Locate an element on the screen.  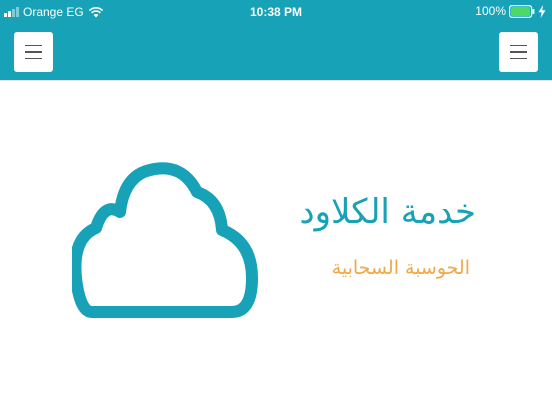
battery-icon is located at coordinates (522, 11).